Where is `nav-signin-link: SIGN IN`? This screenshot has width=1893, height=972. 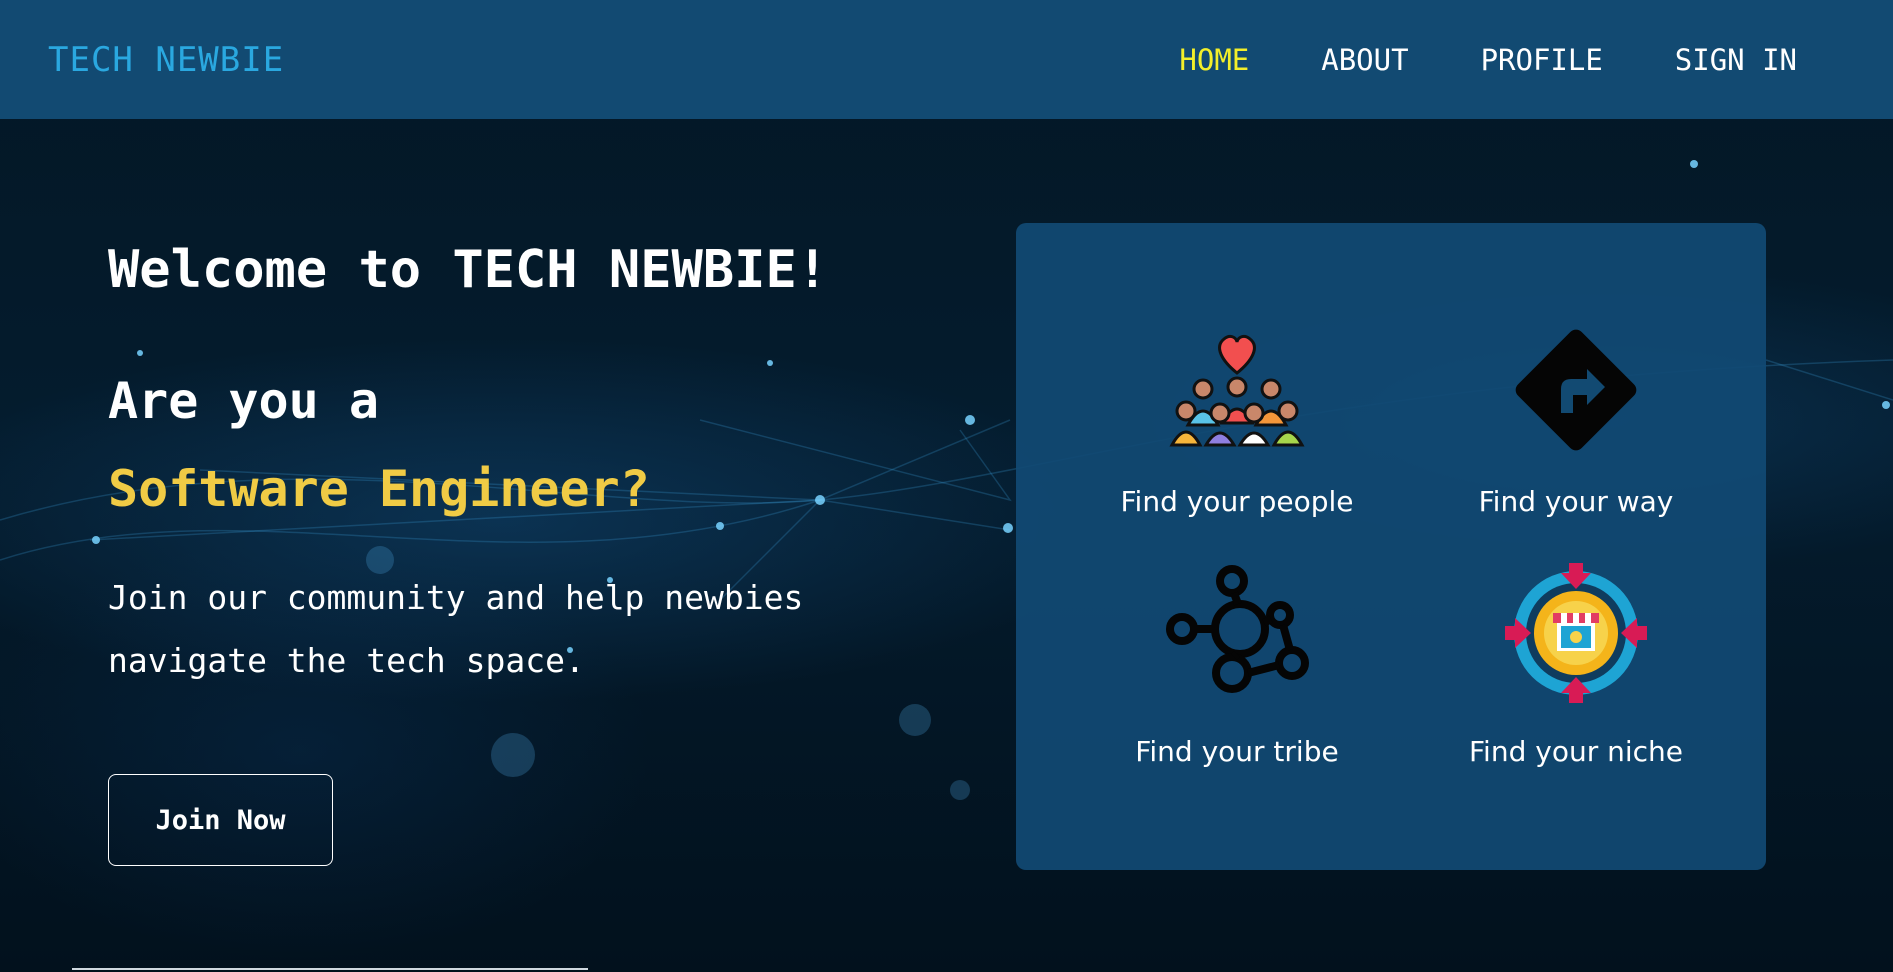 nav-signin-link: SIGN IN is located at coordinates (1736, 60).